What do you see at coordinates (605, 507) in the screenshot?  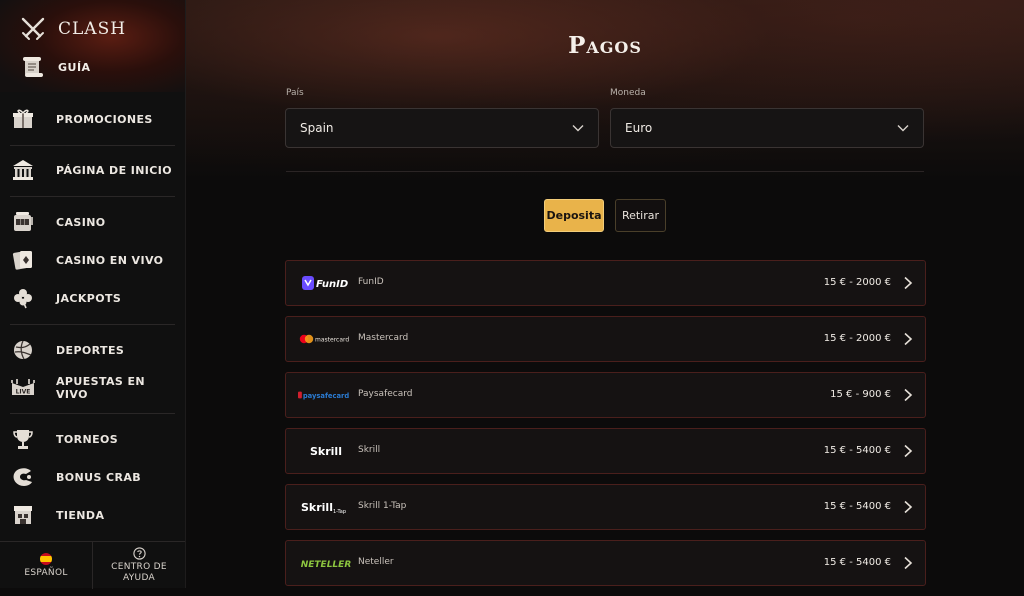 I see `payment-method-skrill-1-tap: Skrill 1-Tap Skrill 1-Tap 15 € - 5400 €` at bounding box center [605, 507].